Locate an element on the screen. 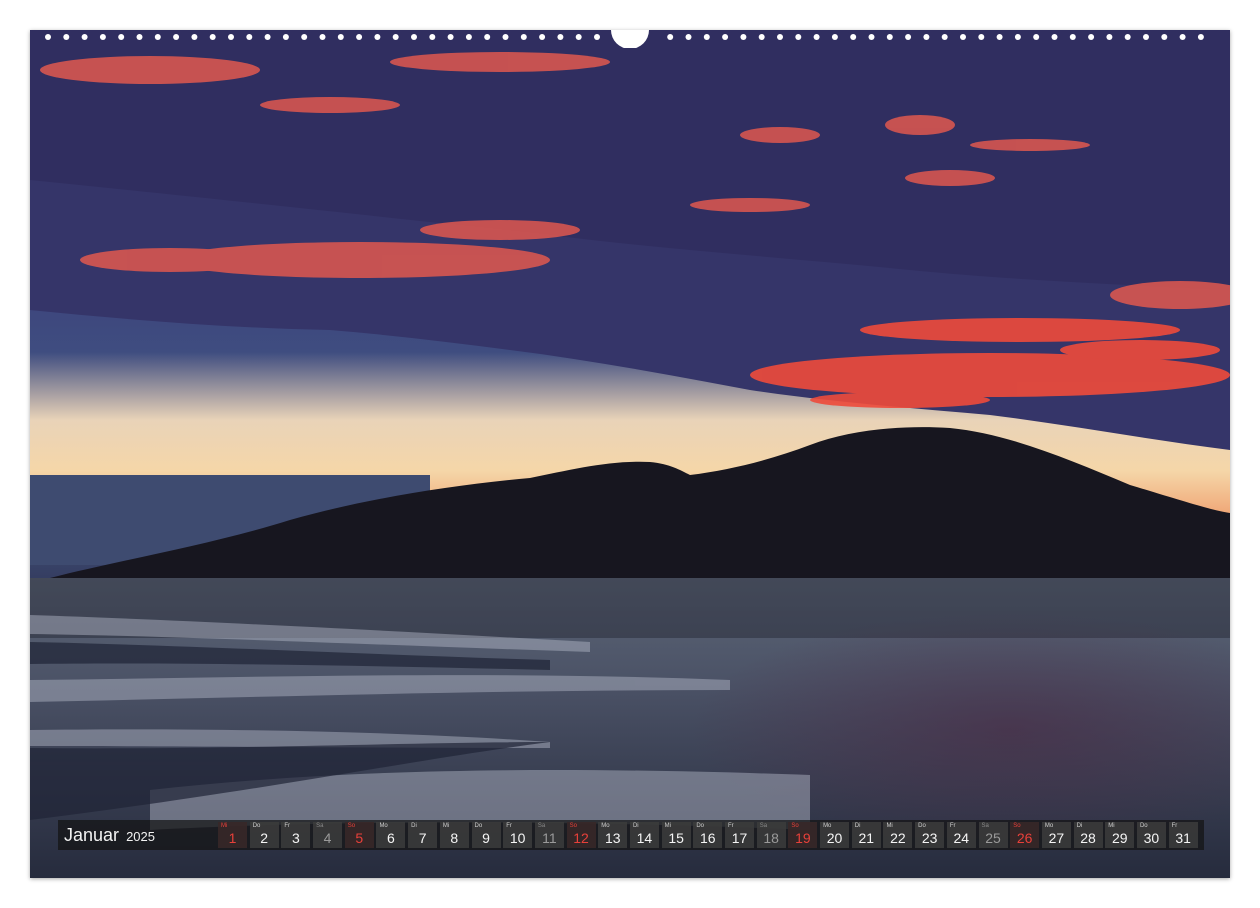 The image size is (1260, 908). day-number: 3 is located at coordinates (295, 838).